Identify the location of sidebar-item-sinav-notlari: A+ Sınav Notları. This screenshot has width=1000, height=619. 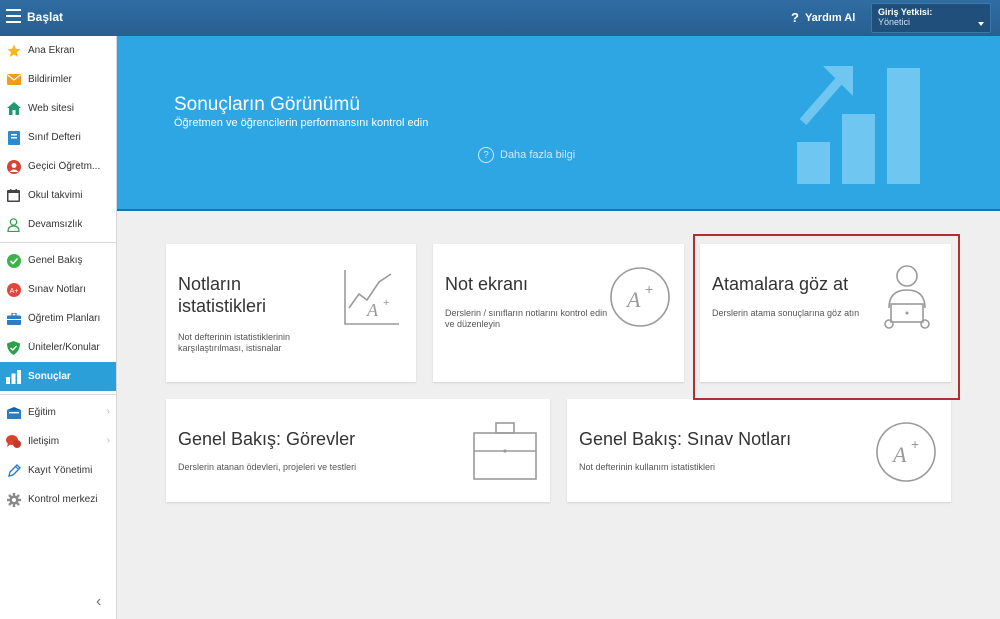
(58, 289).